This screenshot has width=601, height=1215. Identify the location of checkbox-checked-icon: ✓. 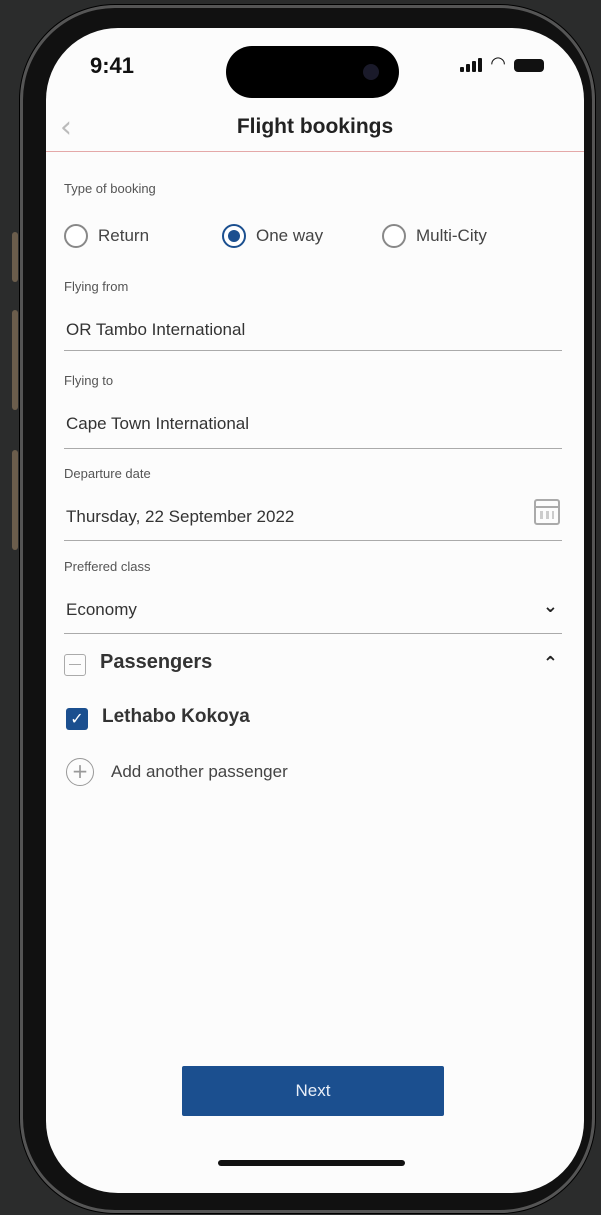
(77, 719).